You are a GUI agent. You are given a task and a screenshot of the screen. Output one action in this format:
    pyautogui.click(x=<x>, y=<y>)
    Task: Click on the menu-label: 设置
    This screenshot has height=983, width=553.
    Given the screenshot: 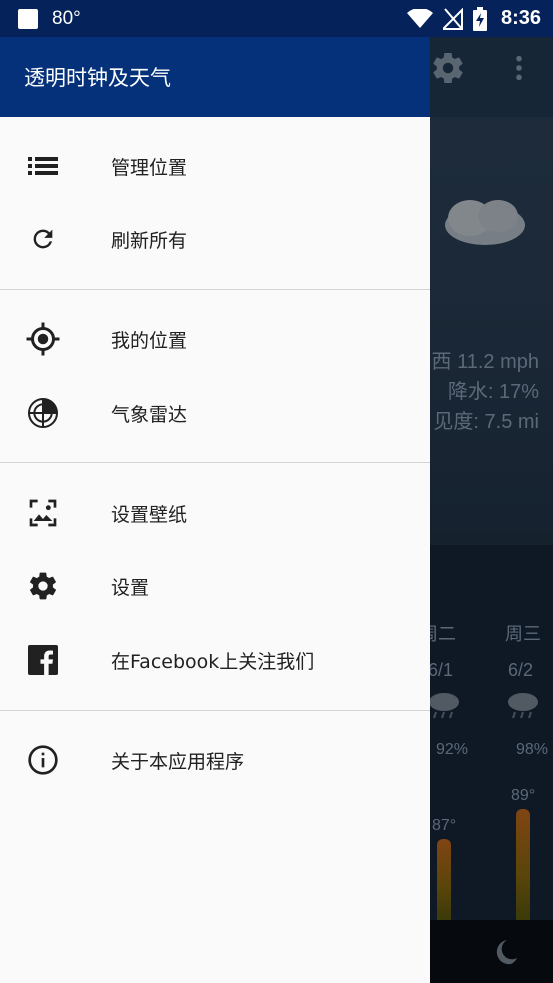 What is the action you would take?
    pyautogui.click(x=130, y=587)
    